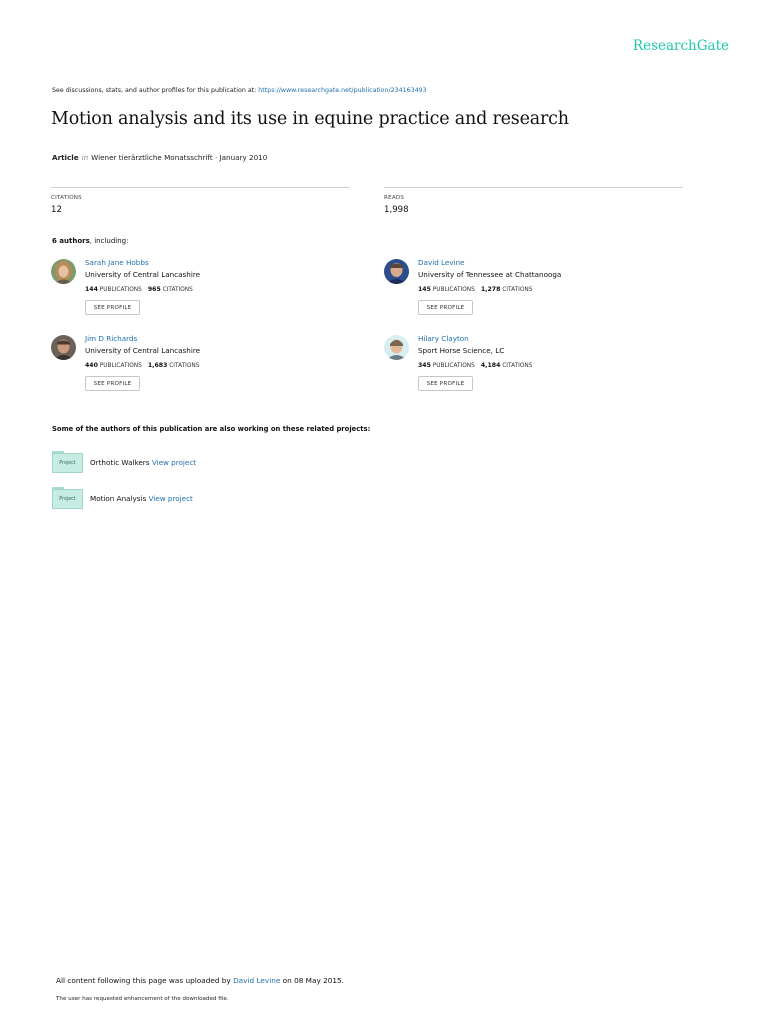 The width and height of the screenshot is (768, 1024). I want to click on author-citations-count: 1,278, so click(490, 289).